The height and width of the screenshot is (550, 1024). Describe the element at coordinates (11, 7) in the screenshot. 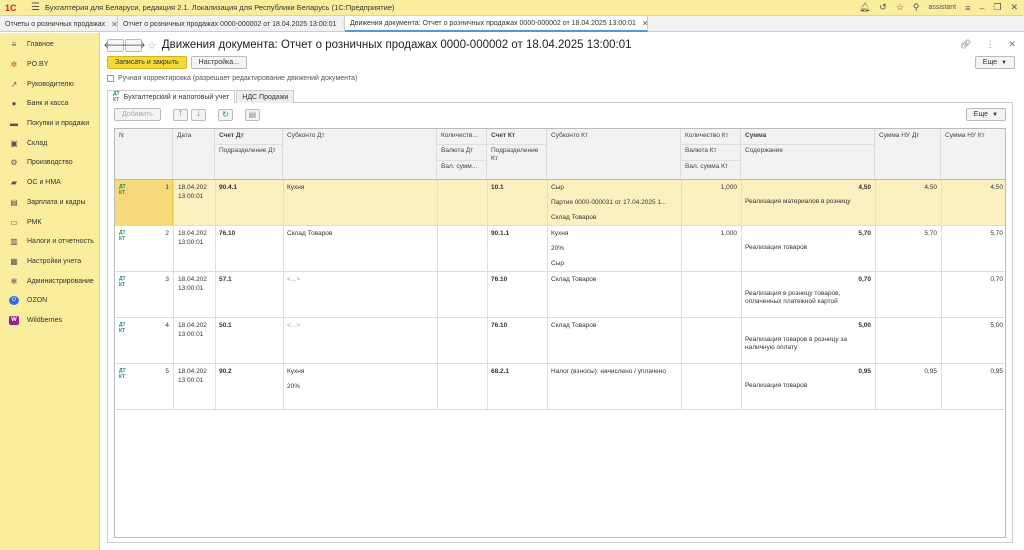

I see `app-logo: 1С` at that location.